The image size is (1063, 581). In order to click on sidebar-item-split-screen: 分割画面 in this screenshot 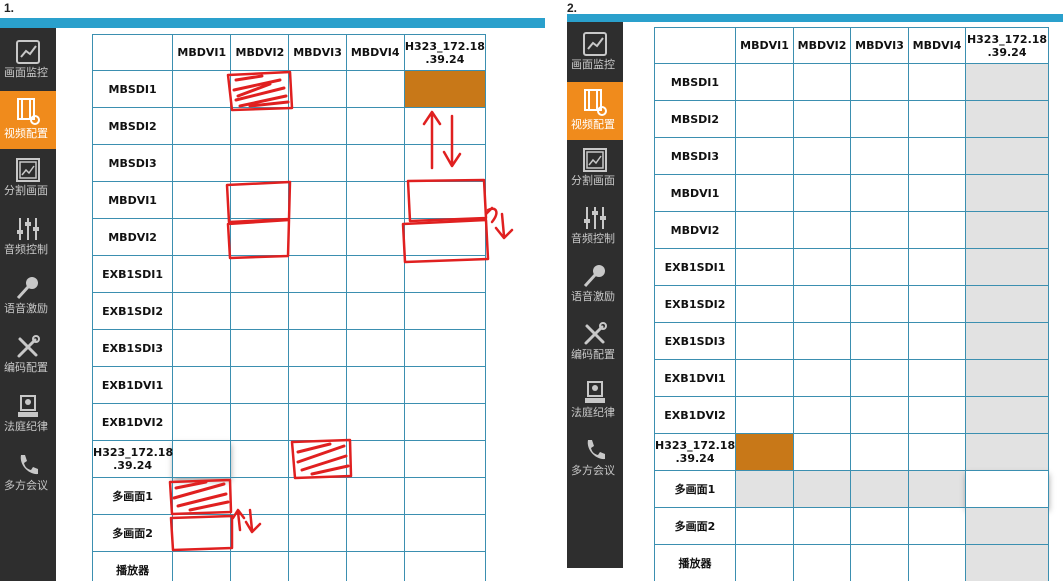, I will do `click(595, 169)`.